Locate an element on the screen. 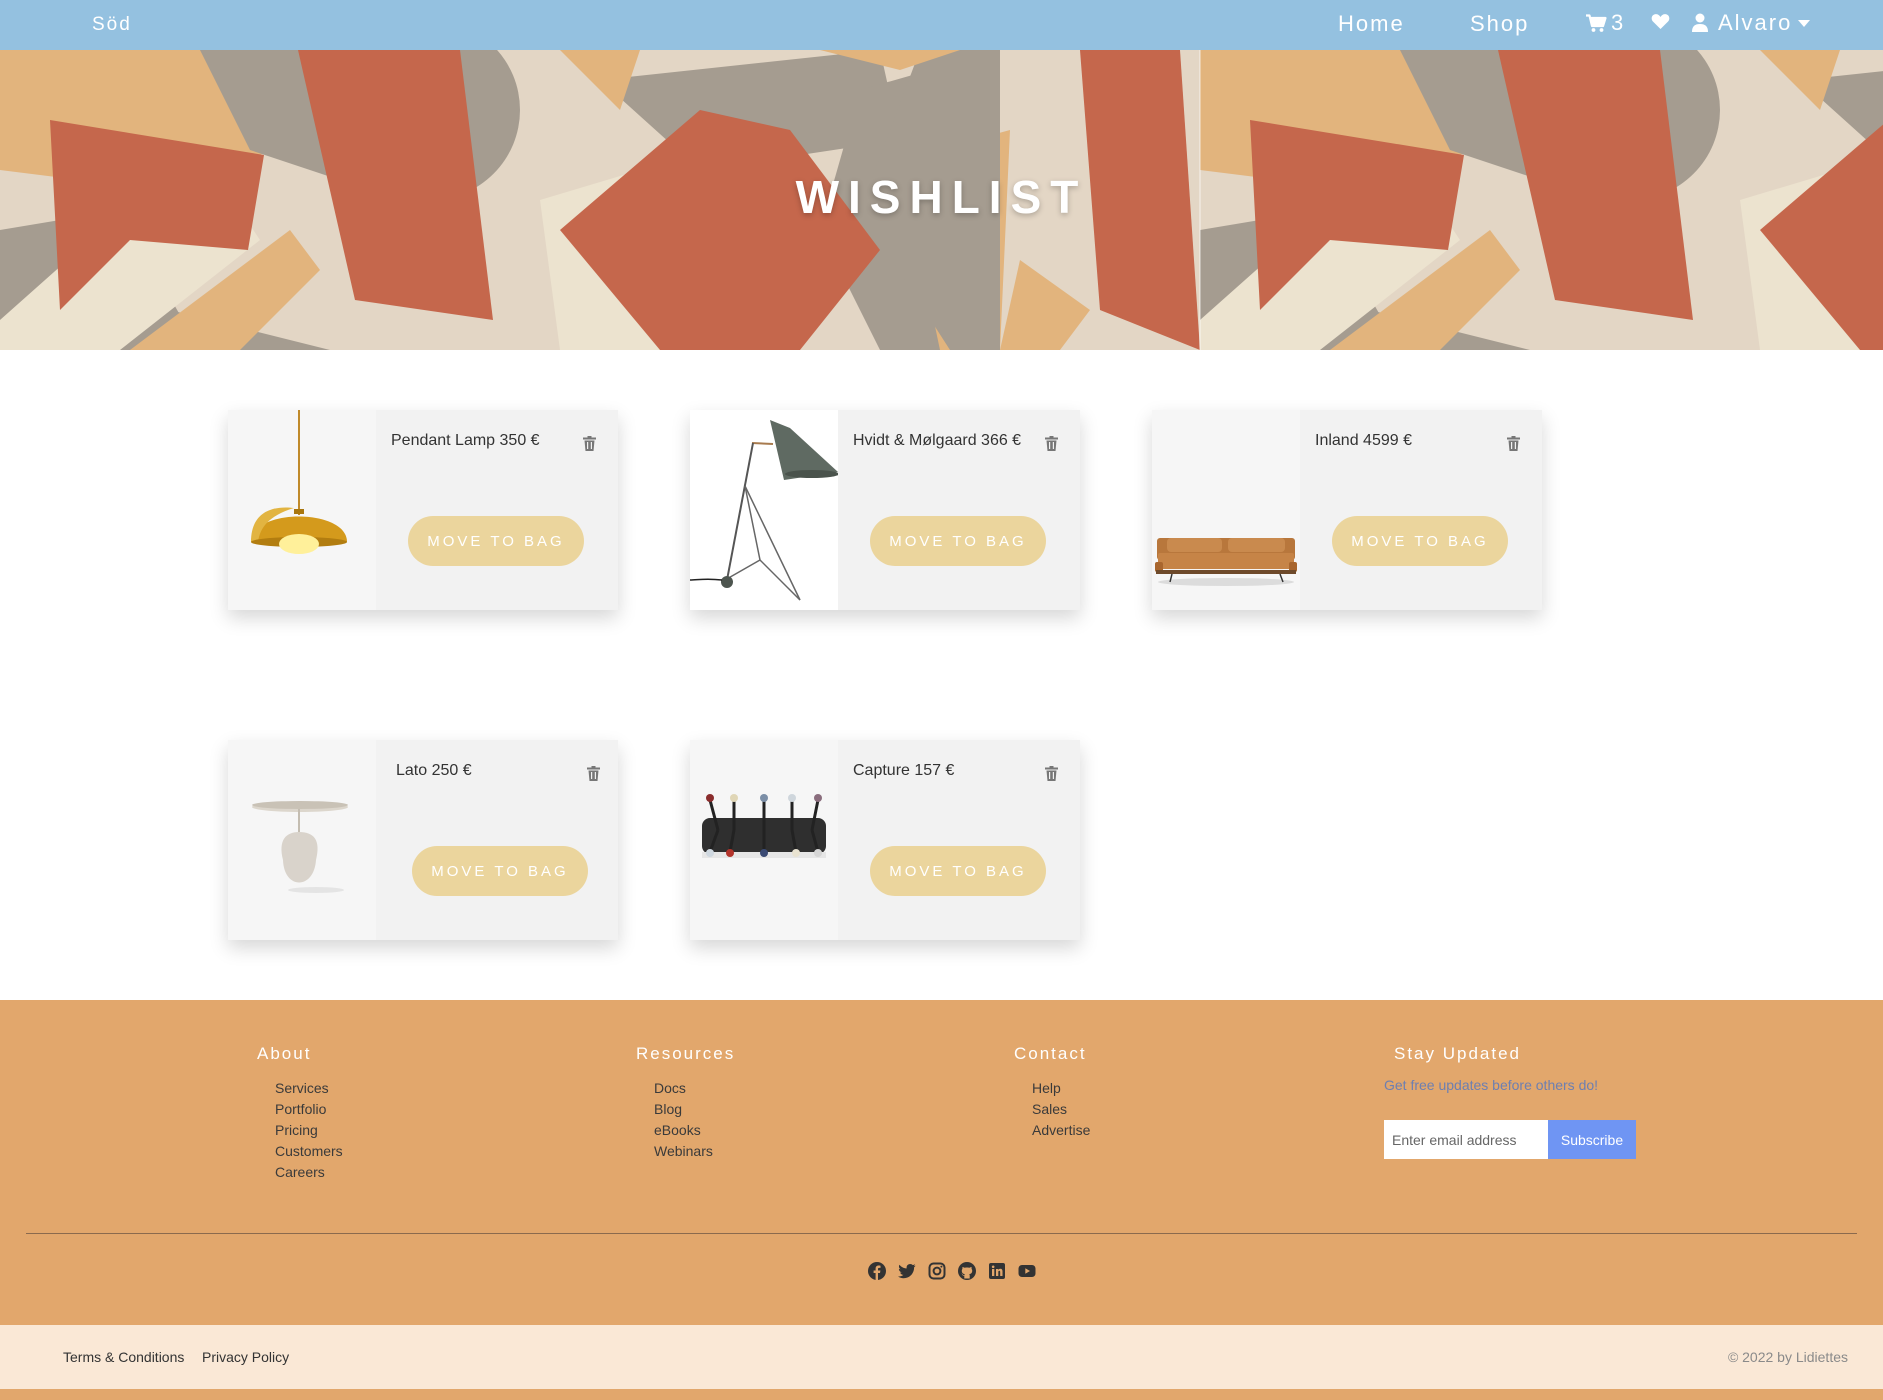 Image resolution: width=1883 pixels, height=1400 pixels. footer-heading: Resources is located at coordinates (686, 1053).